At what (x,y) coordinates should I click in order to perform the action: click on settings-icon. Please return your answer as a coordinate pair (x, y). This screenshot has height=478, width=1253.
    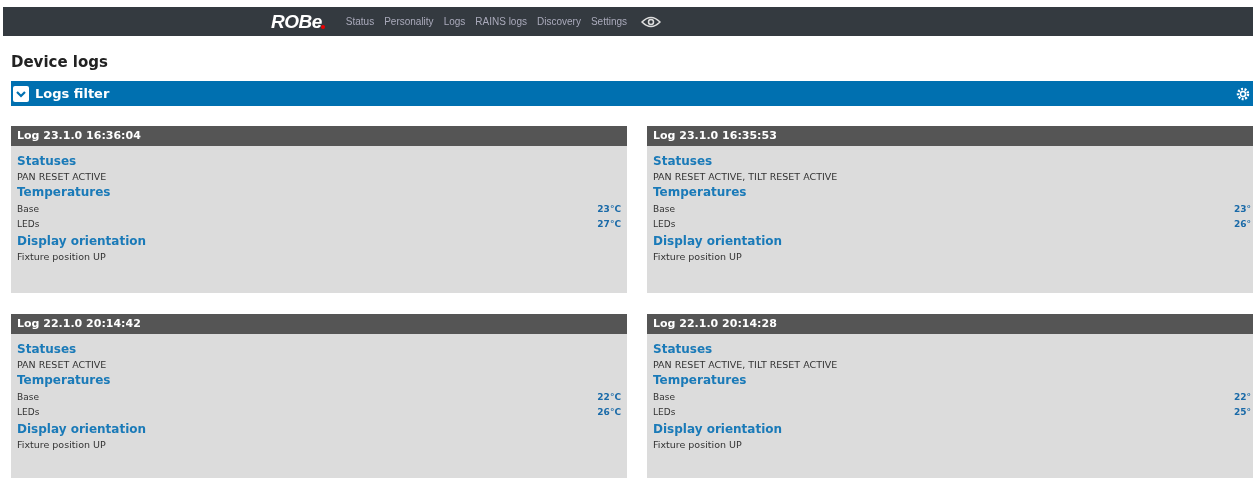
    Looking at the image, I should click on (1243, 93).